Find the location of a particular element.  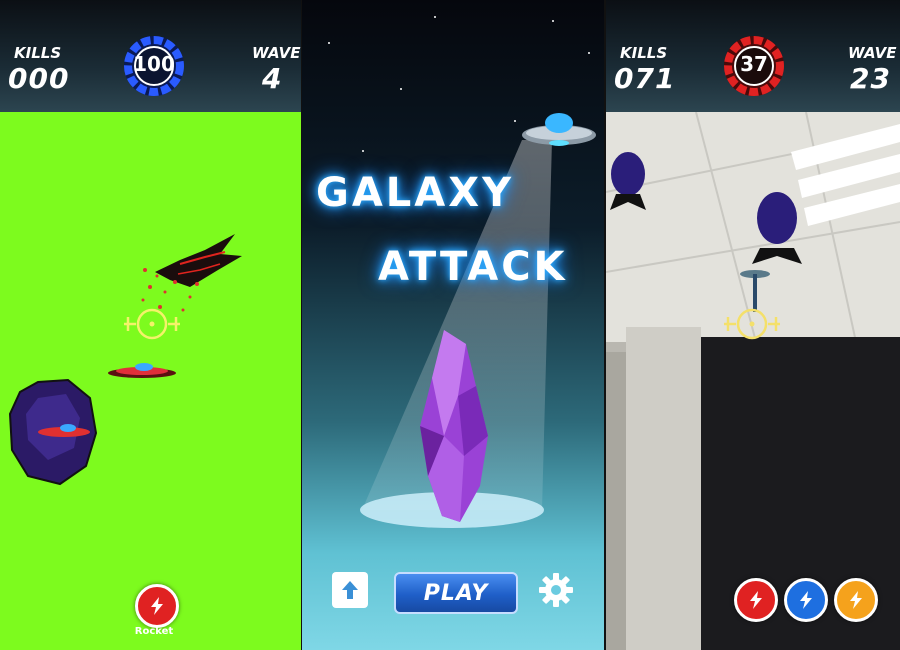

power-button-blue is located at coordinates (806, 600).